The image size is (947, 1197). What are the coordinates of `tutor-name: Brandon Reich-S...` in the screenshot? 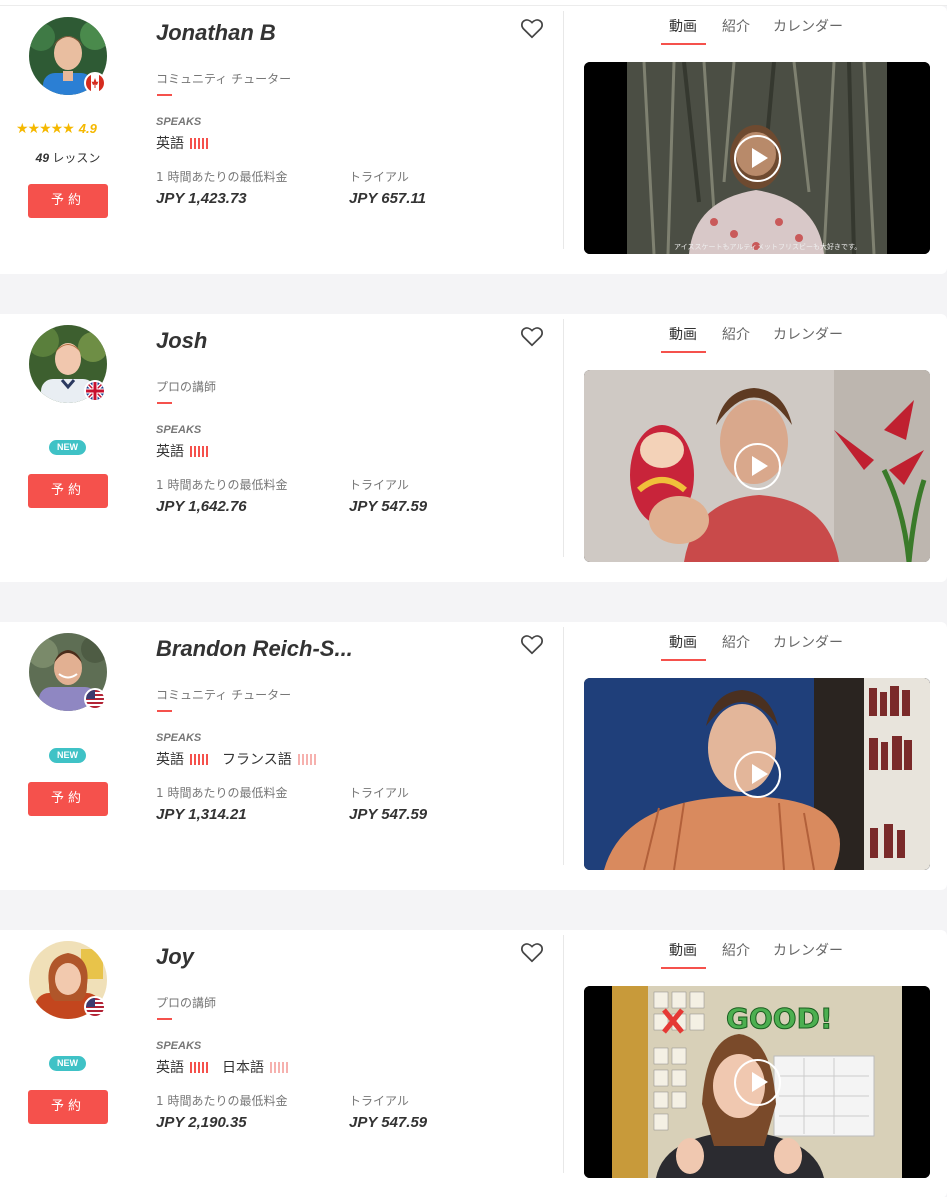 It's located at (254, 649).